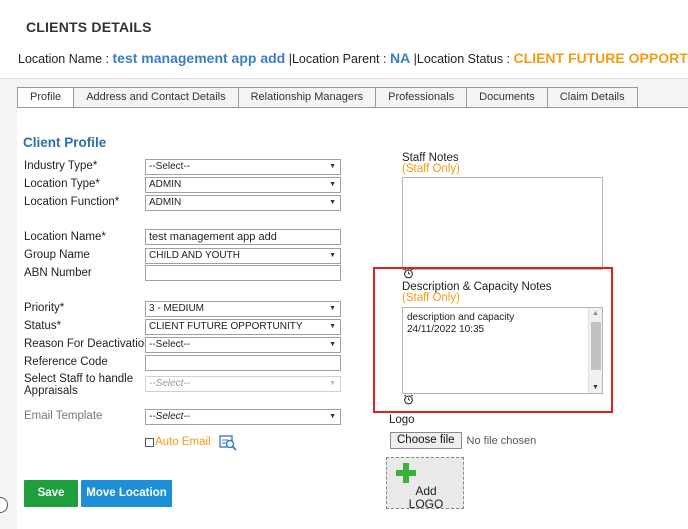 The height and width of the screenshot is (529, 688). Describe the element at coordinates (183, 442) in the screenshot. I see `auto-email-label: Auto Email` at that location.